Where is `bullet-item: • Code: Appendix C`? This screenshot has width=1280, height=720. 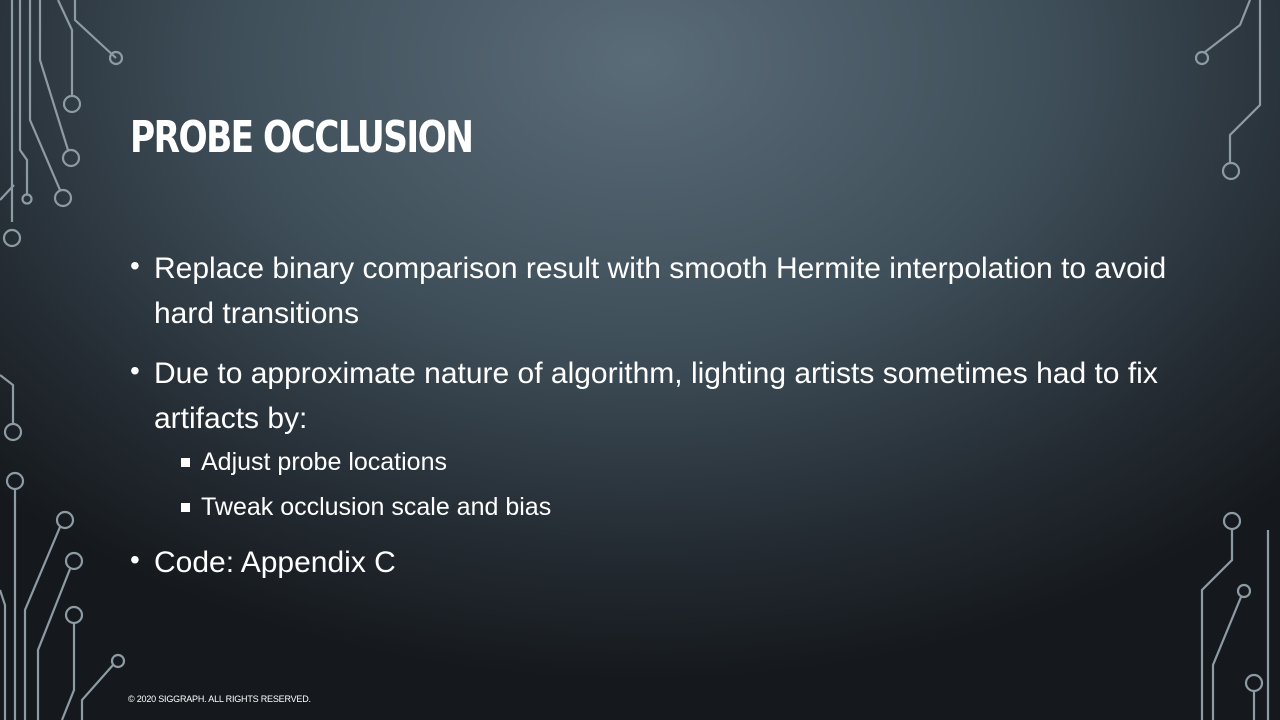
bullet-item: • Code: Appendix C is located at coordinates (650, 562).